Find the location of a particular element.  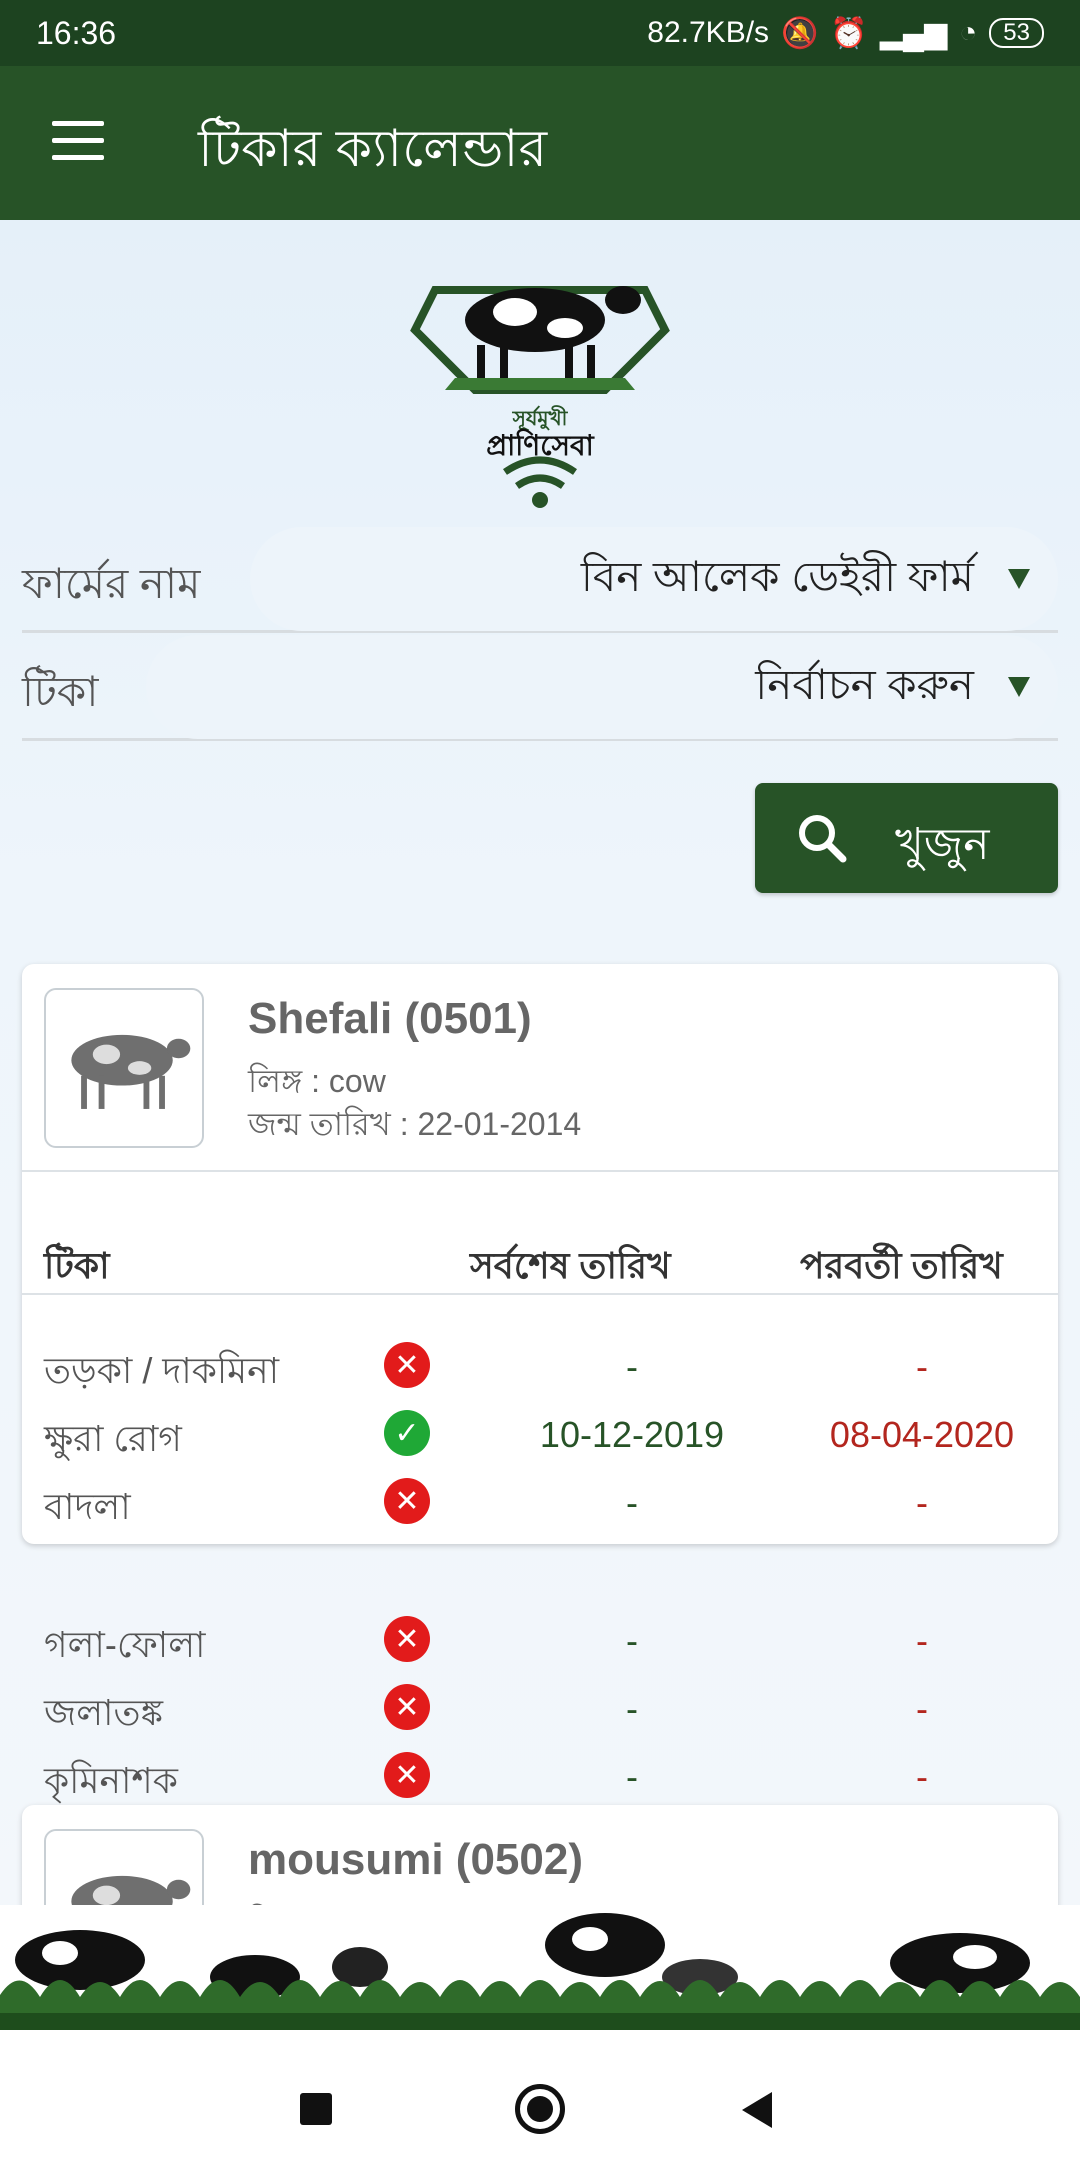

wifi-icon: ◔ is located at coordinates (968, 32).